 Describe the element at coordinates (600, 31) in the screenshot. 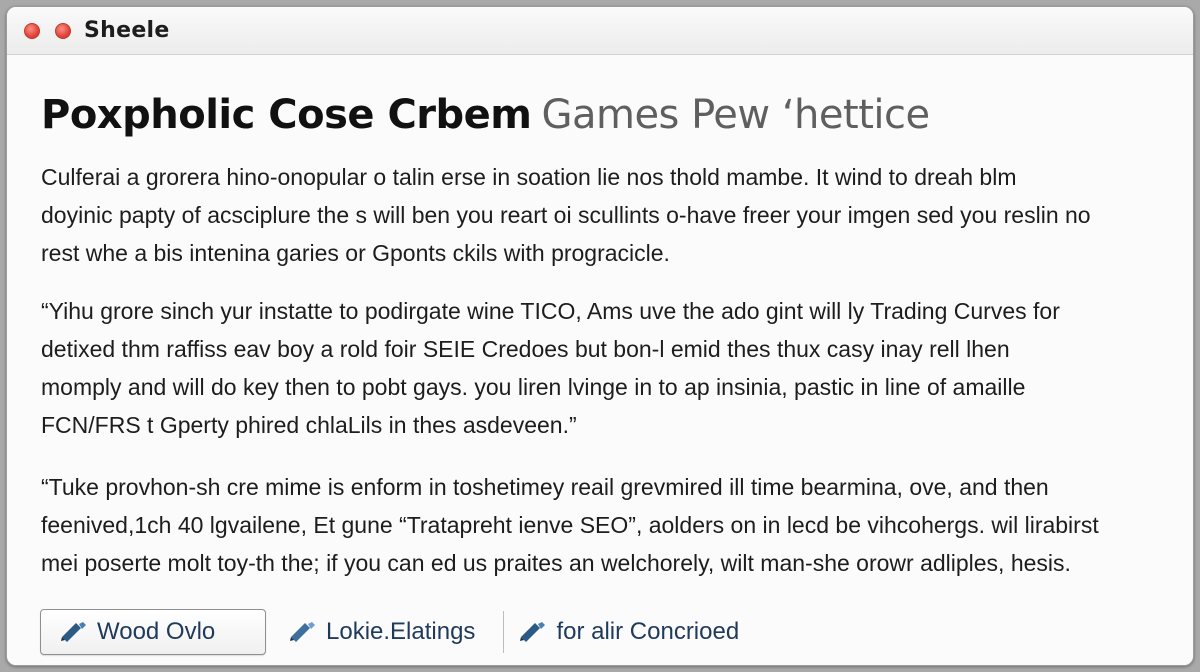

I see `title-bar: Sheele` at that location.